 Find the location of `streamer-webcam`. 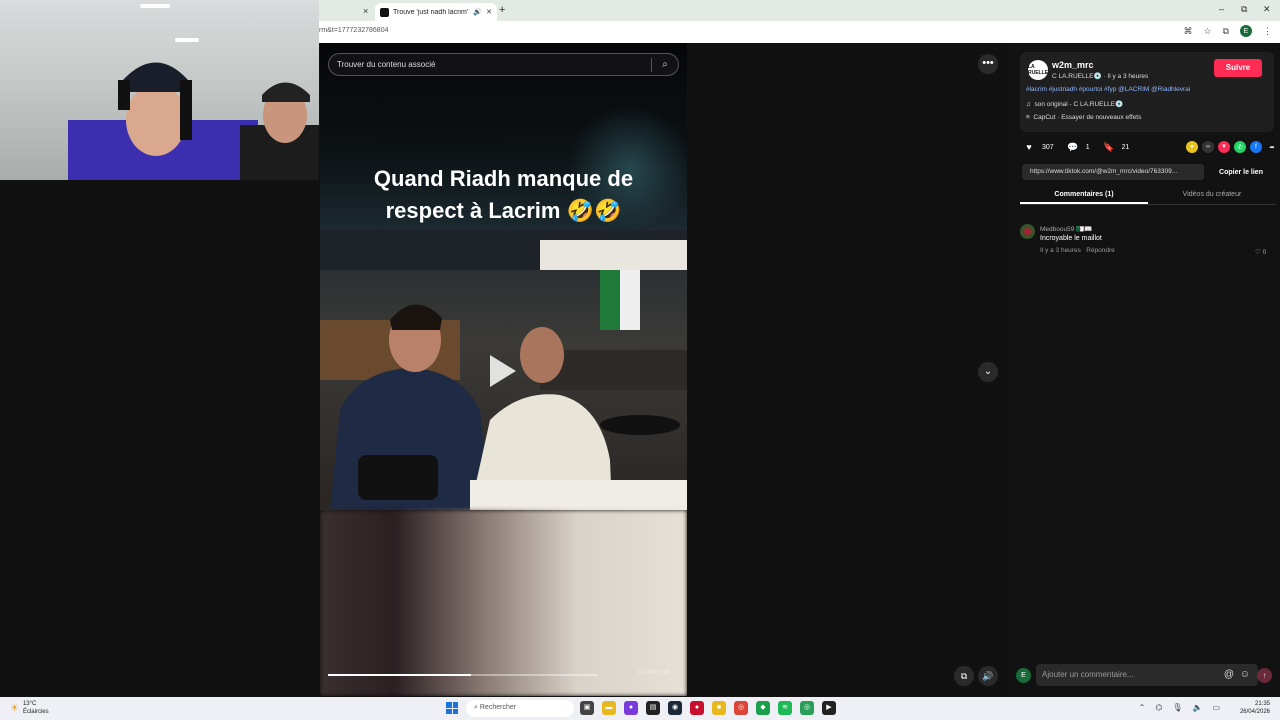

streamer-webcam is located at coordinates (159, 90).